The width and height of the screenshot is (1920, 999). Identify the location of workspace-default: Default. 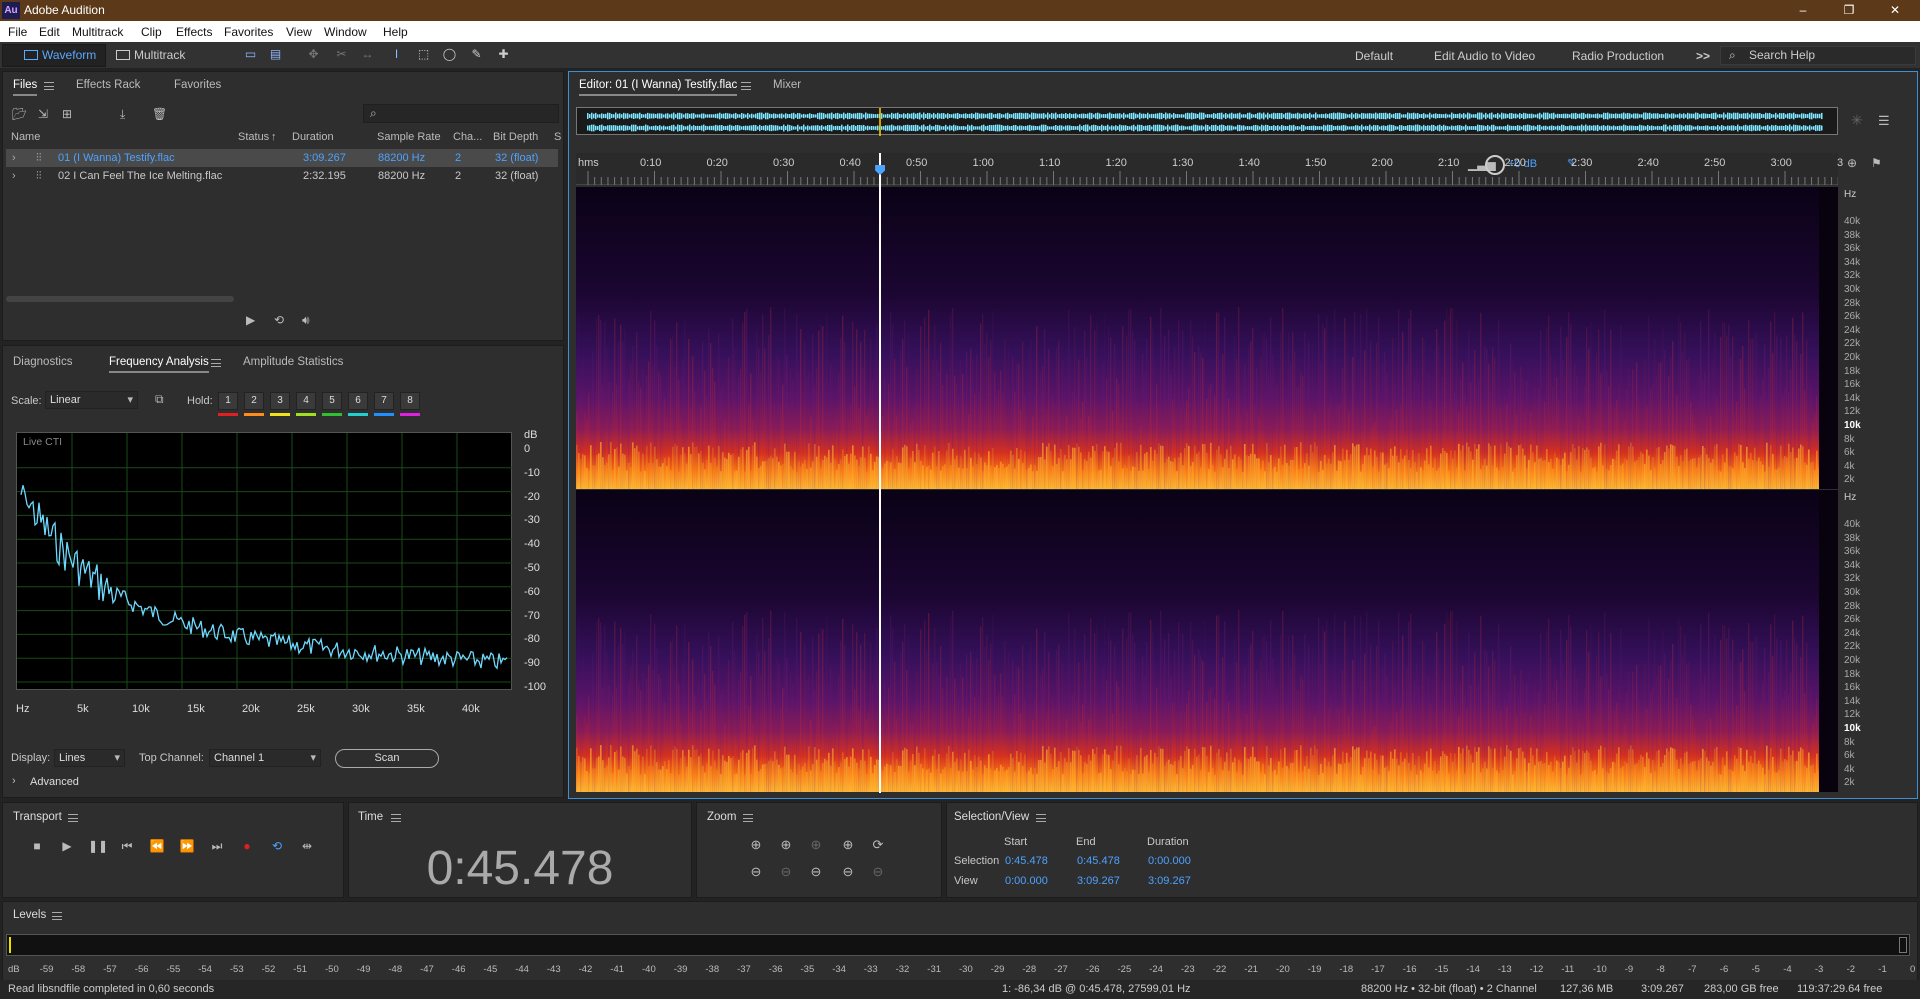
(1374, 56).